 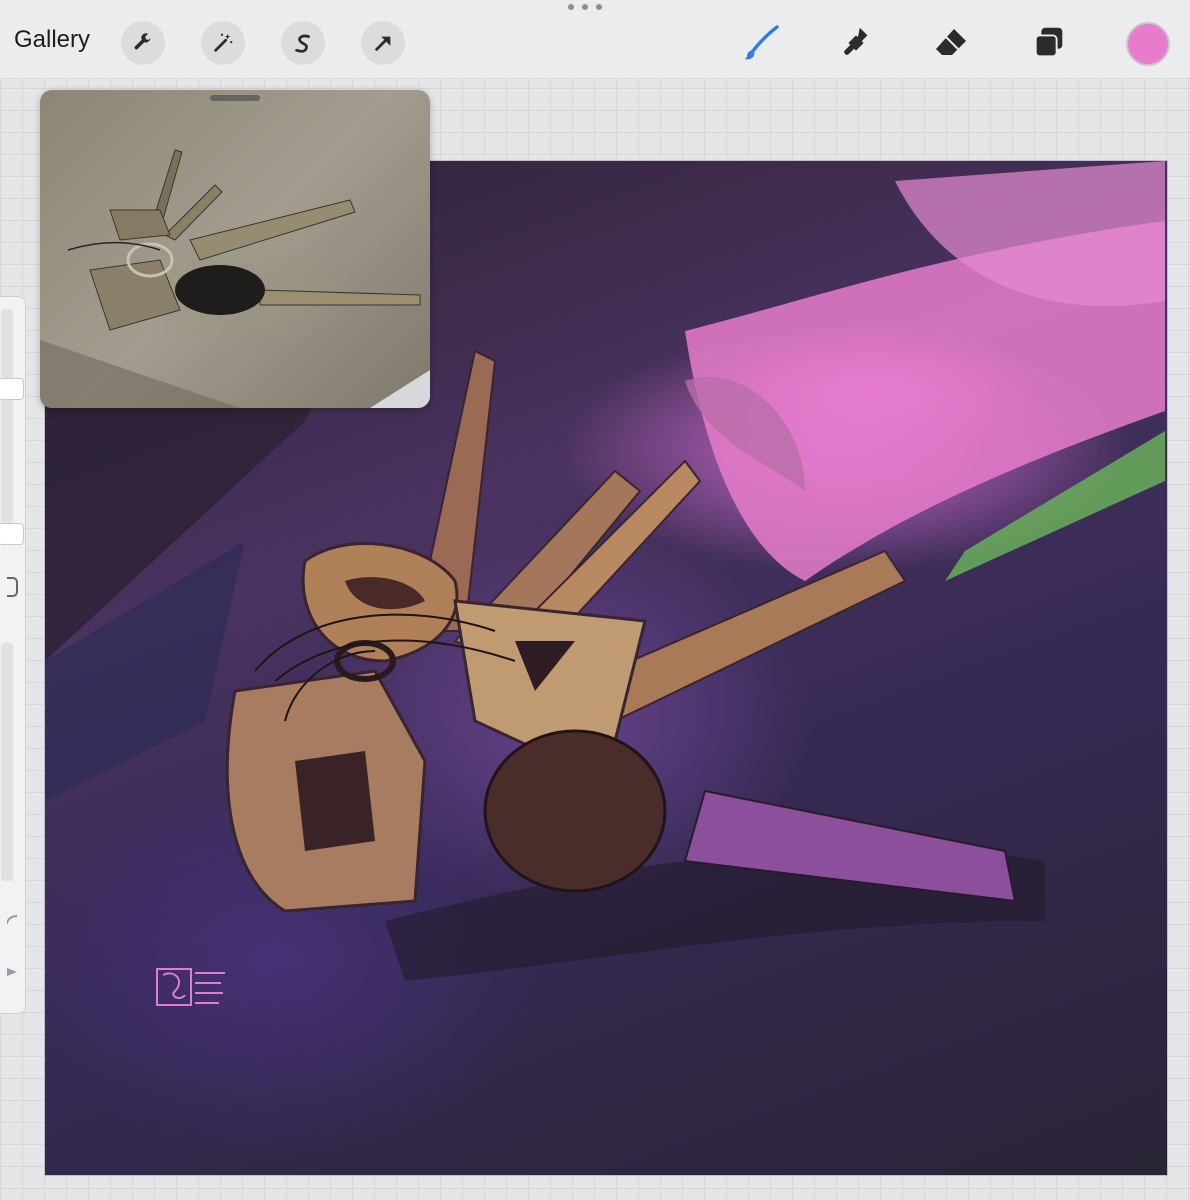 What do you see at coordinates (220, 290) in the screenshot?
I see `photo-black-key-head` at bounding box center [220, 290].